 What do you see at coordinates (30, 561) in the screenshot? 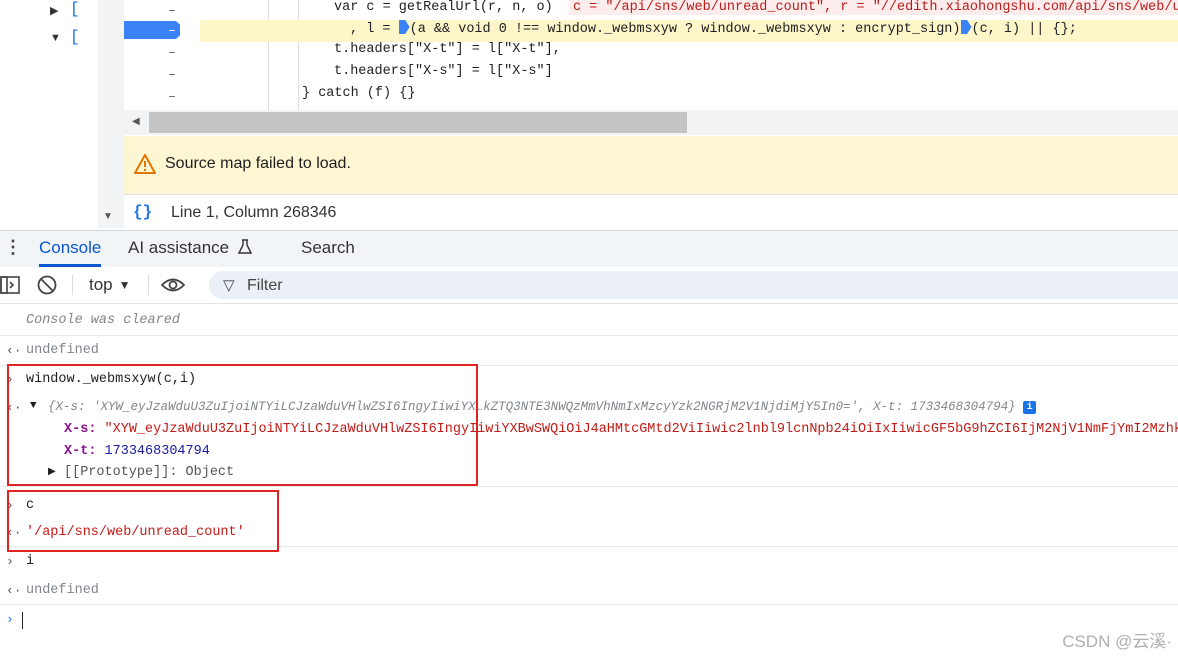
I see `input-text: i` at bounding box center [30, 561].